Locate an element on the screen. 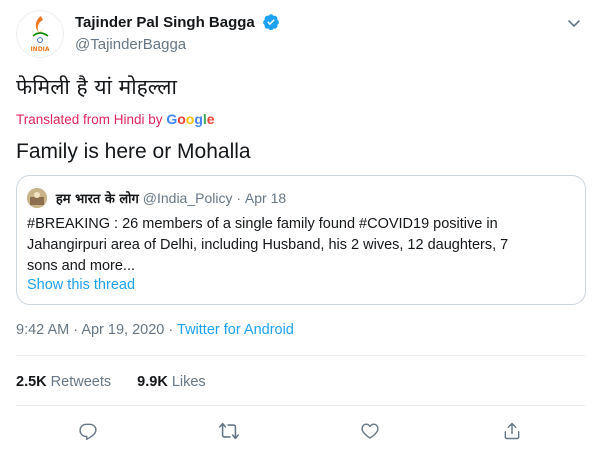  retweet-button is located at coordinates (229, 431).